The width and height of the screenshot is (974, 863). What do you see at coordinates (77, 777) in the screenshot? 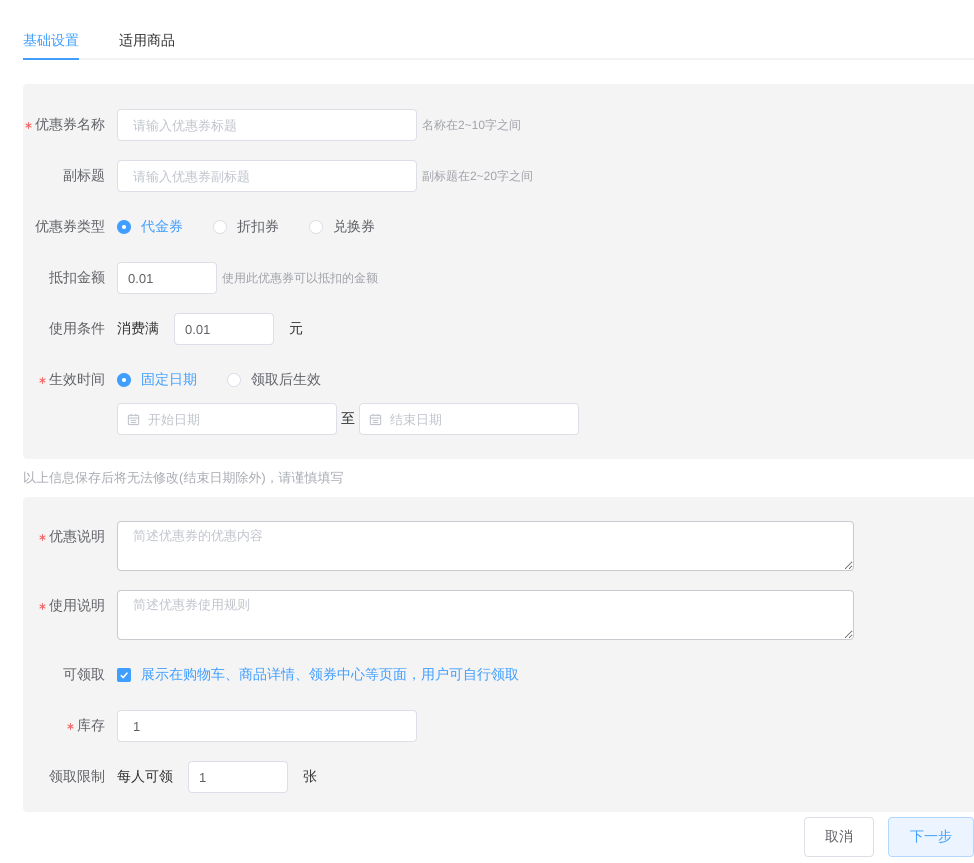
I see `field-label: 领取限制` at bounding box center [77, 777].